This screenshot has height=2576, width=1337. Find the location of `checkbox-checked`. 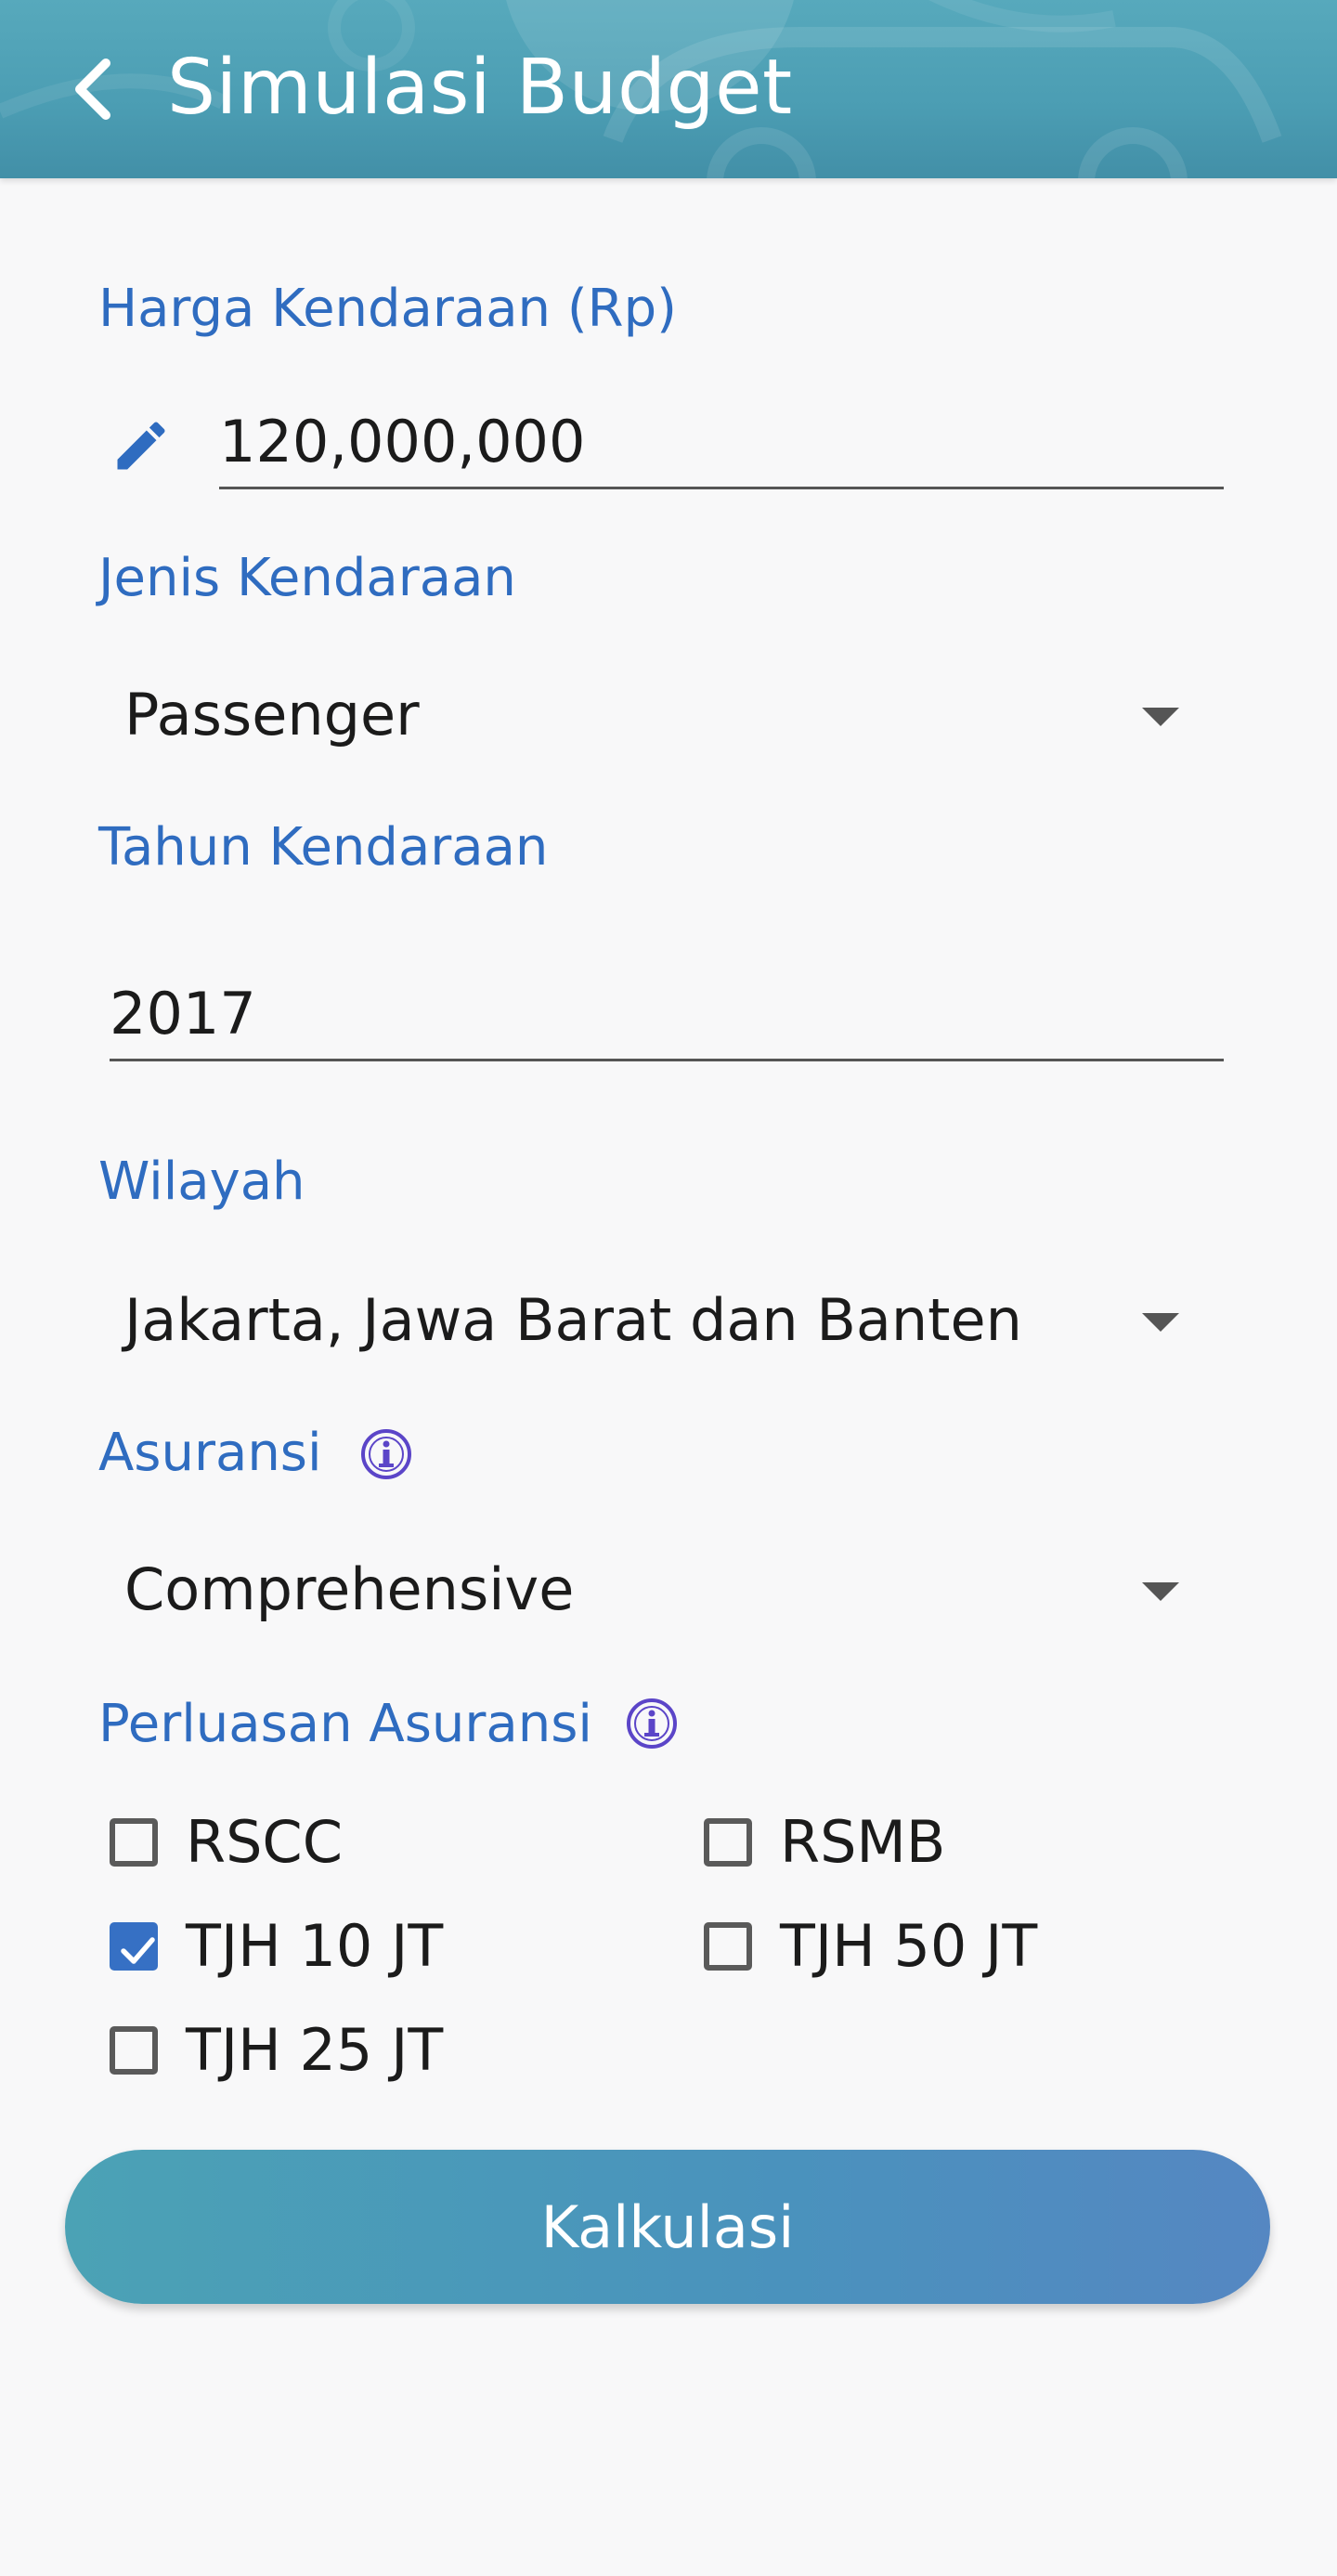

checkbox-checked is located at coordinates (134, 1947).